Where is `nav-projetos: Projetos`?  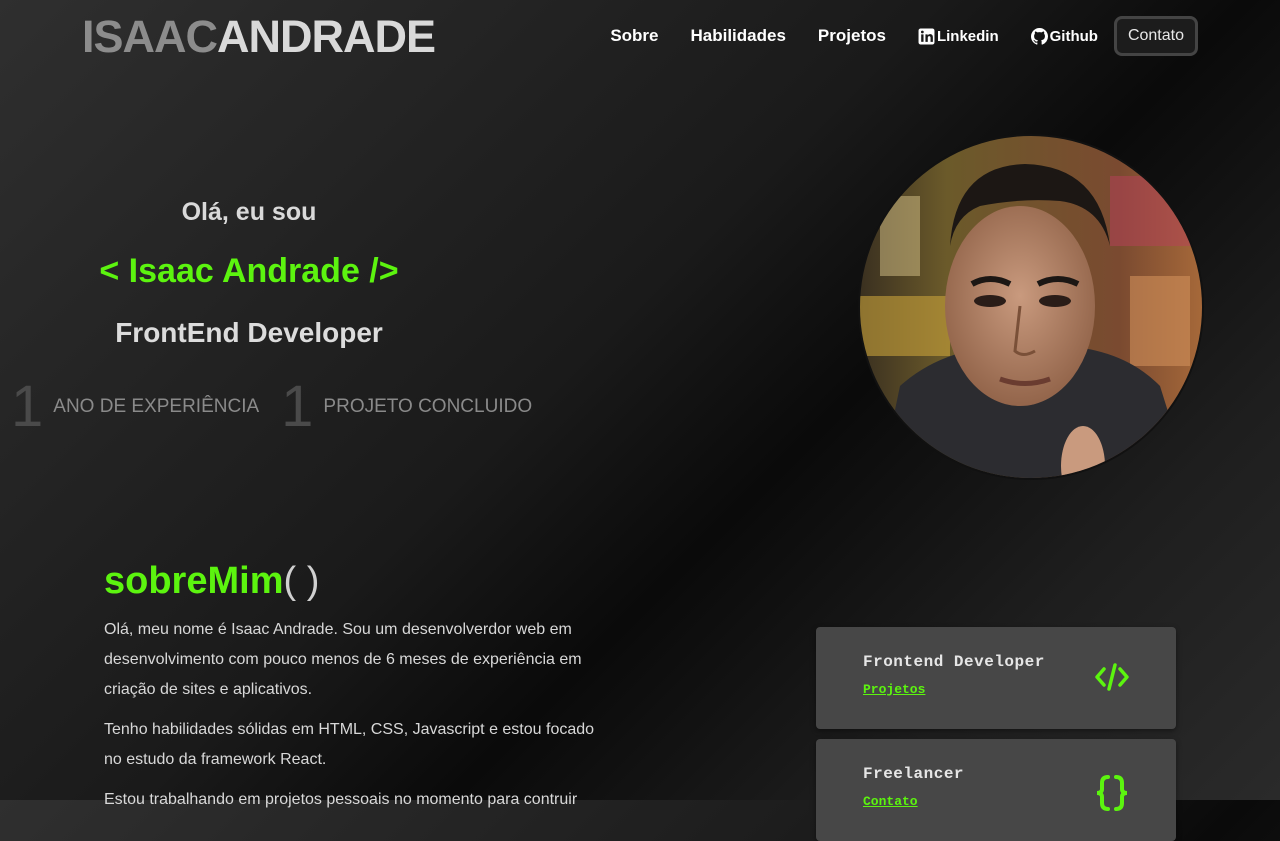
nav-projetos: Projetos is located at coordinates (852, 36).